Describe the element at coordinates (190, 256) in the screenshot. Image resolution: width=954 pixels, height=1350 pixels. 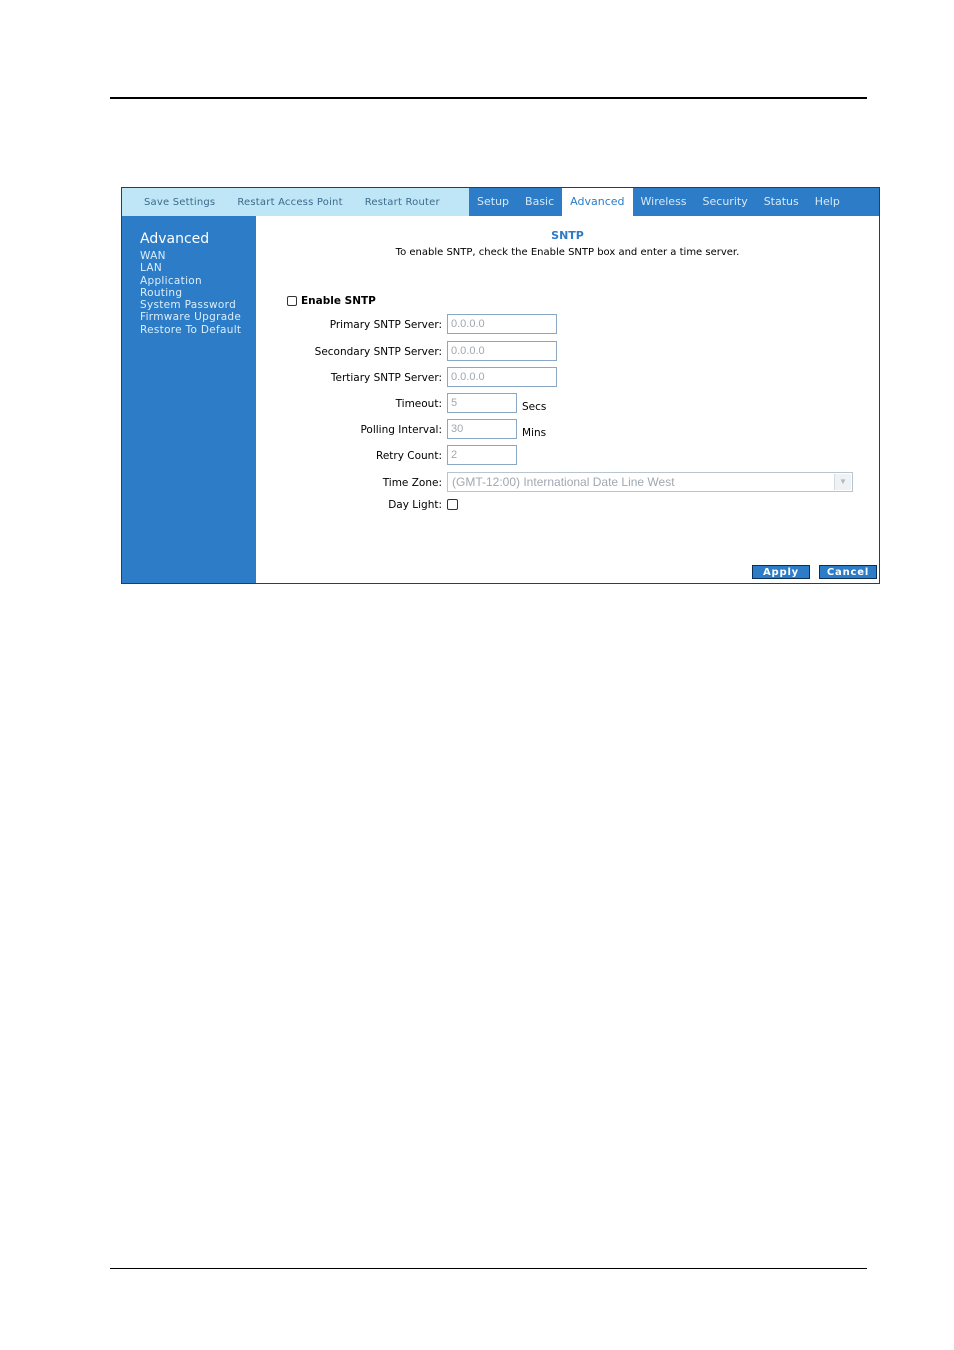
I see `sidebar-item-wan: WAN` at that location.